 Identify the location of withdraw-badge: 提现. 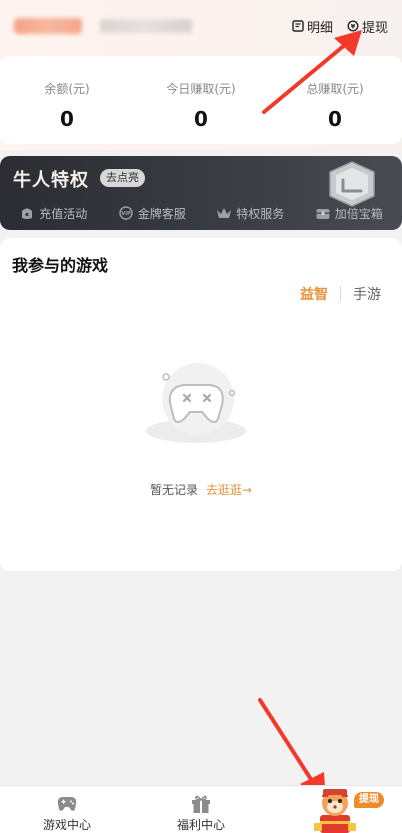
(369, 800).